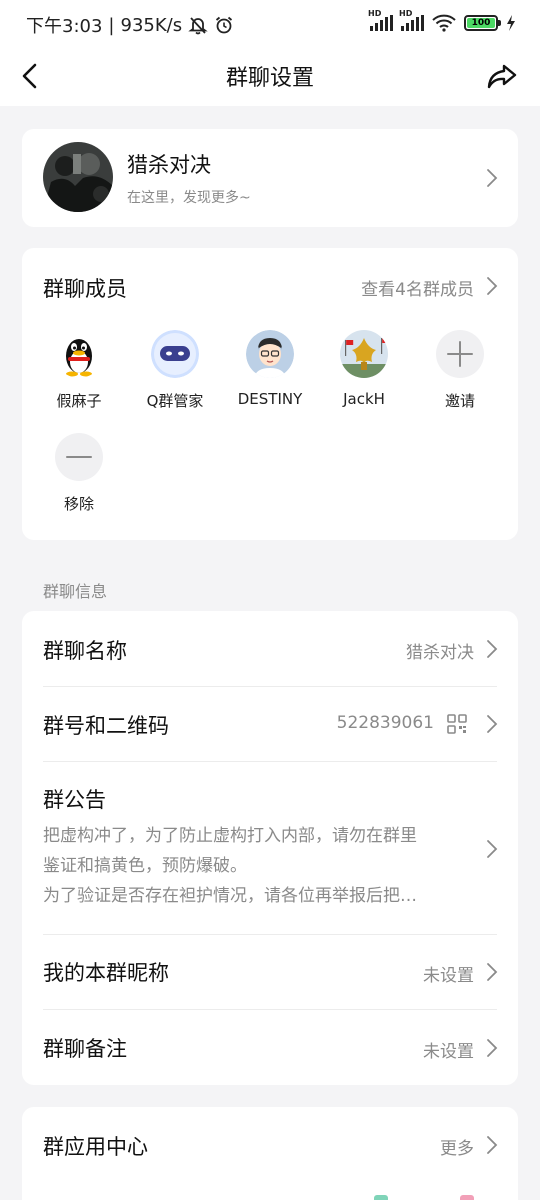  I want to click on nav-bar: 群聊设置, so click(270, 77).